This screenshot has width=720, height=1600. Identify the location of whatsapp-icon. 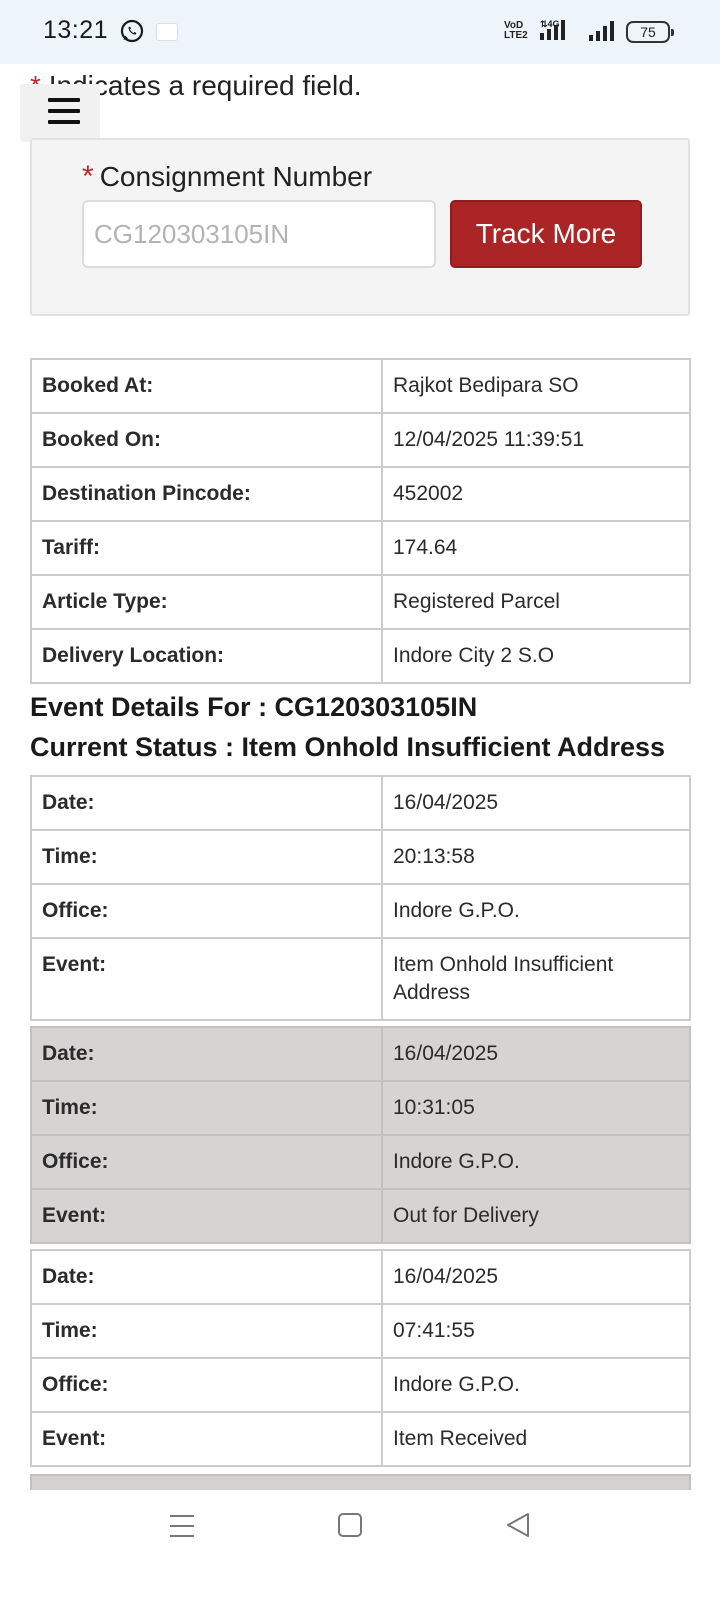
(132, 31).